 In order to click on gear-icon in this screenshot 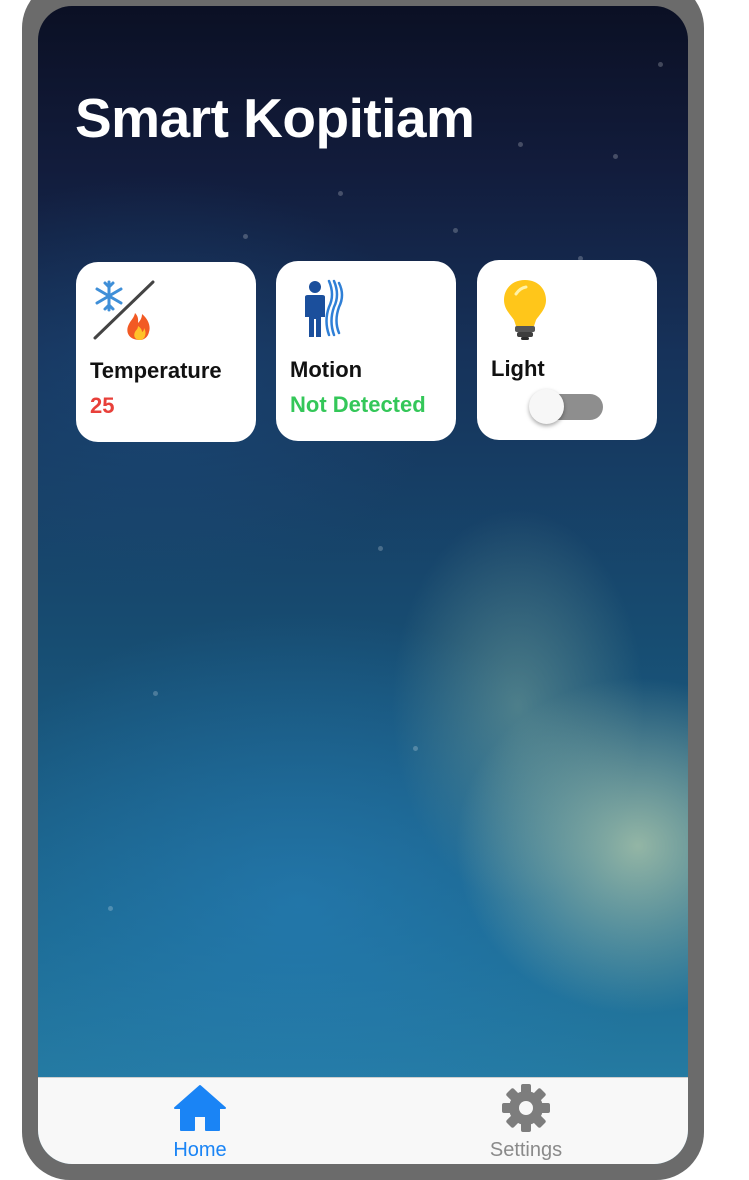, I will do `click(526, 1108)`.